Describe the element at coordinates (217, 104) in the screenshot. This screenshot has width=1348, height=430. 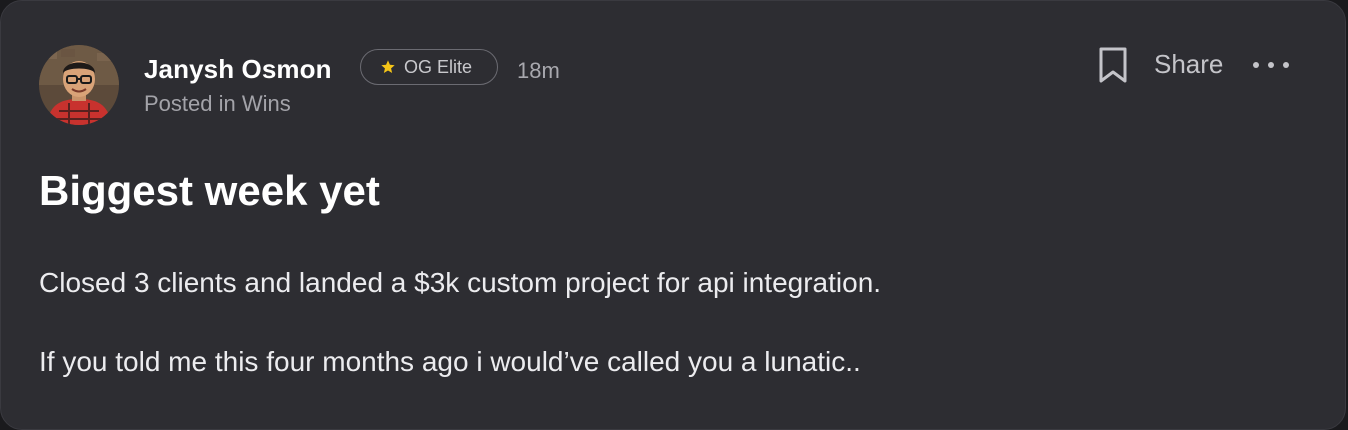
I see `posted-in-category: Posted in Wins` at that location.